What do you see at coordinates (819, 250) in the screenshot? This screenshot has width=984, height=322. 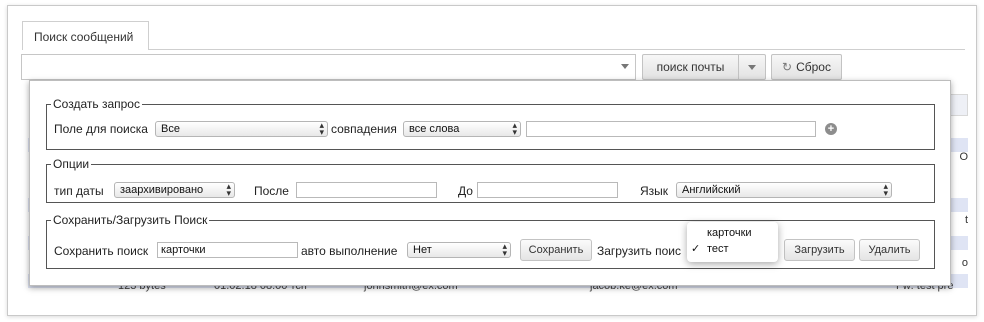 I see `load-button: Загрузить` at bounding box center [819, 250].